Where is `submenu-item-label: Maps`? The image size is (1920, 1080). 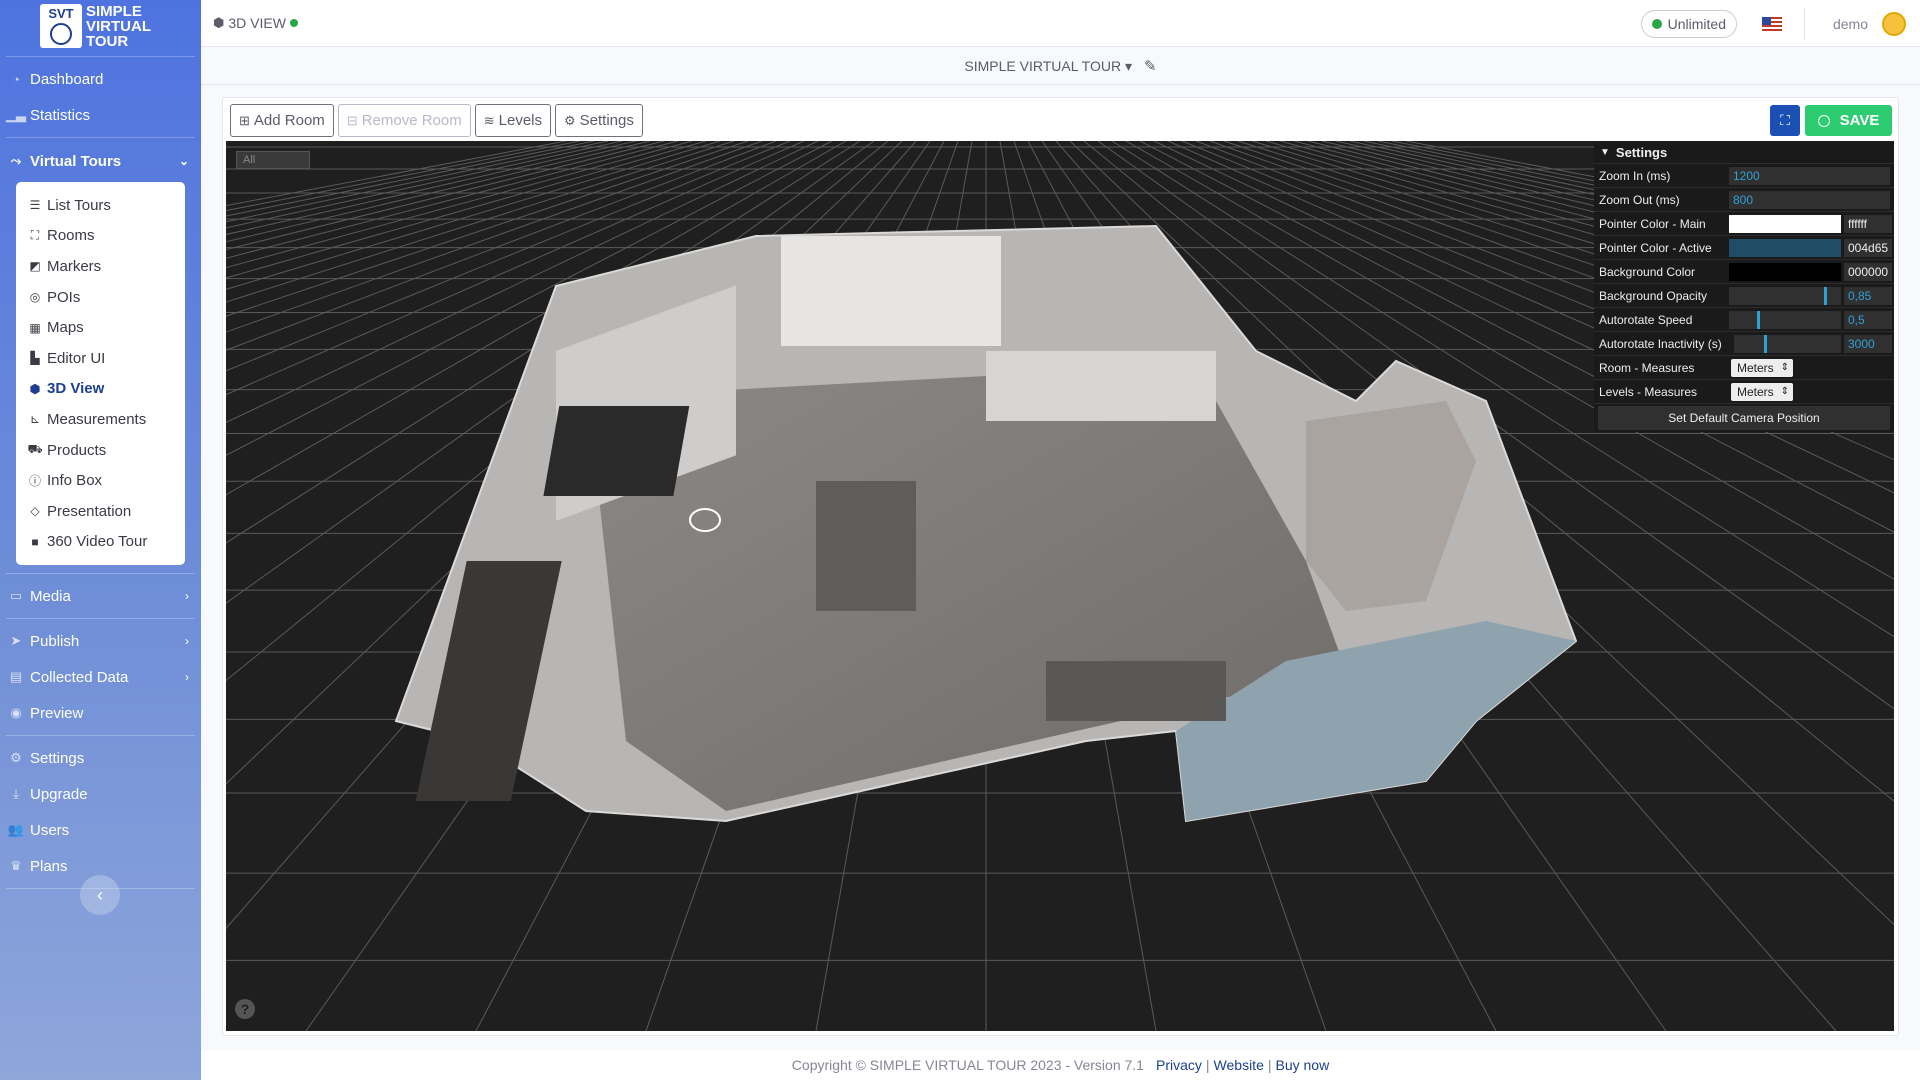 submenu-item-label: Maps is located at coordinates (65, 328).